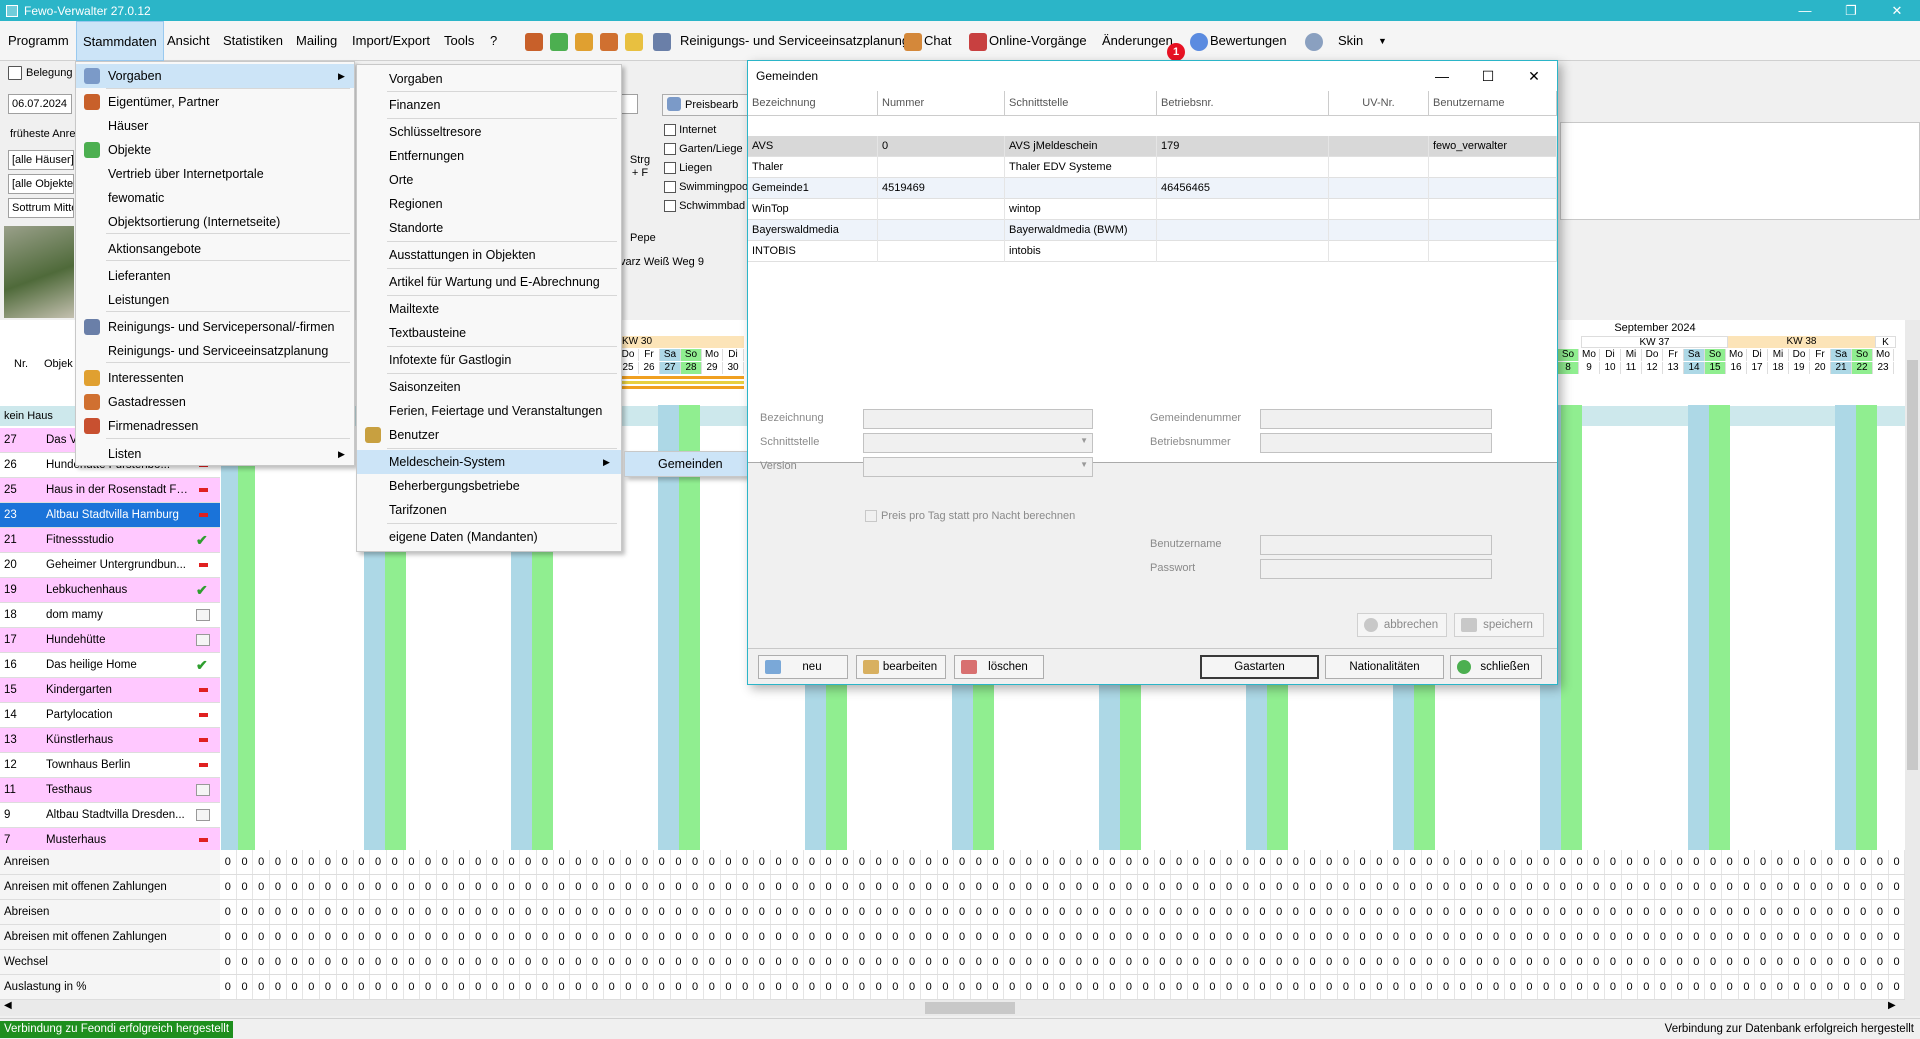  Describe the element at coordinates (901, 667) in the screenshot. I see `bearbeiten-button: bearbeiten` at that location.